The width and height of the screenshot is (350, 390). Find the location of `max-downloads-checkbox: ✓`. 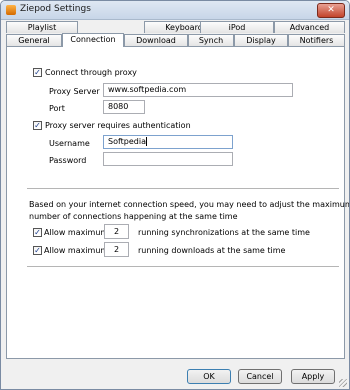

max-downloads-checkbox: ✓ is located at coordinates (37, 250).